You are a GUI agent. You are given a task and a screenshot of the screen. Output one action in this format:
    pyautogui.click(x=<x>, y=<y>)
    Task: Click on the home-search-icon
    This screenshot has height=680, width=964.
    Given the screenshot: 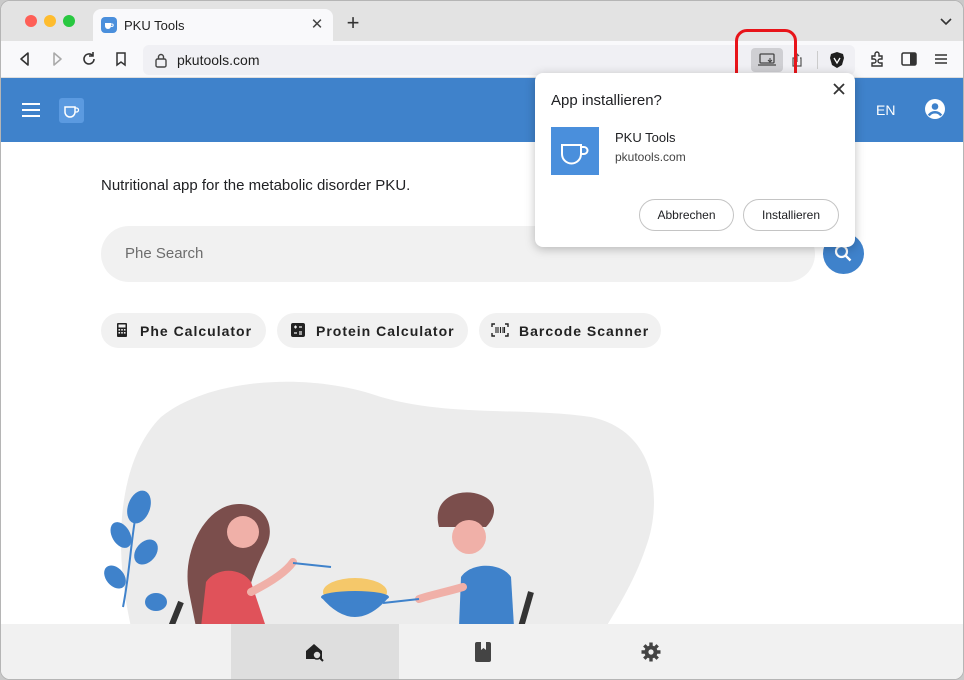 What is the action you would take?
    pyautogui.click(x=315, y=653)
    